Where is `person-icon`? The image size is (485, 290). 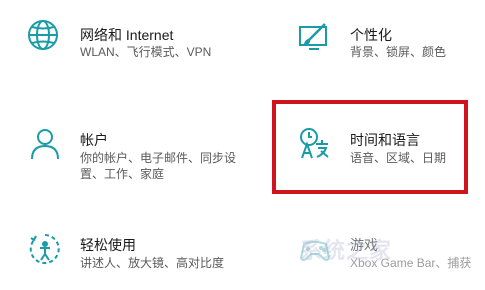
person-icon is located at coordinates (45, 143).